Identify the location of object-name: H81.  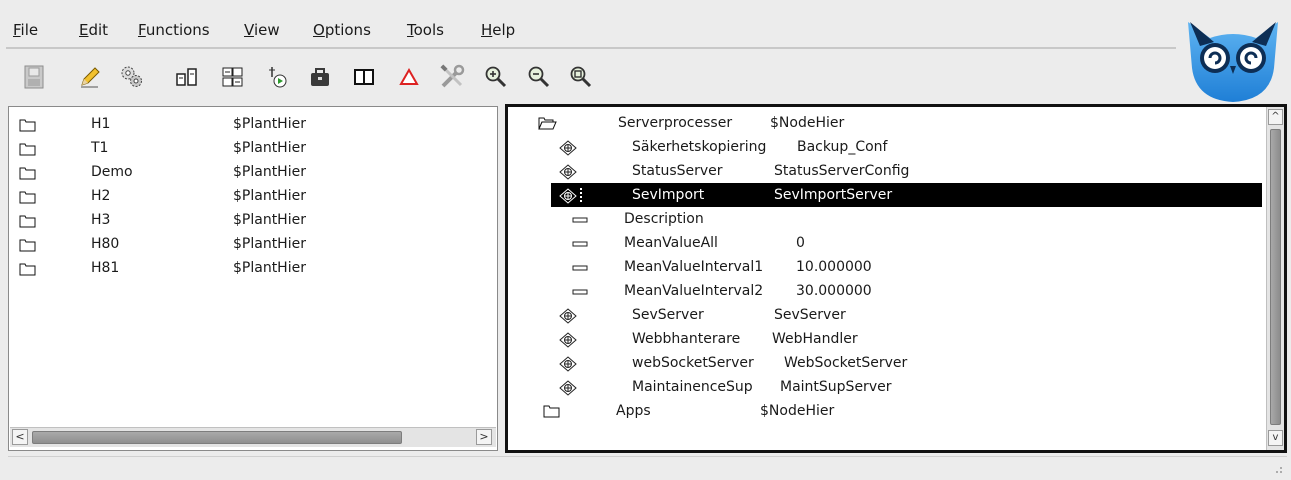
(105, 268).